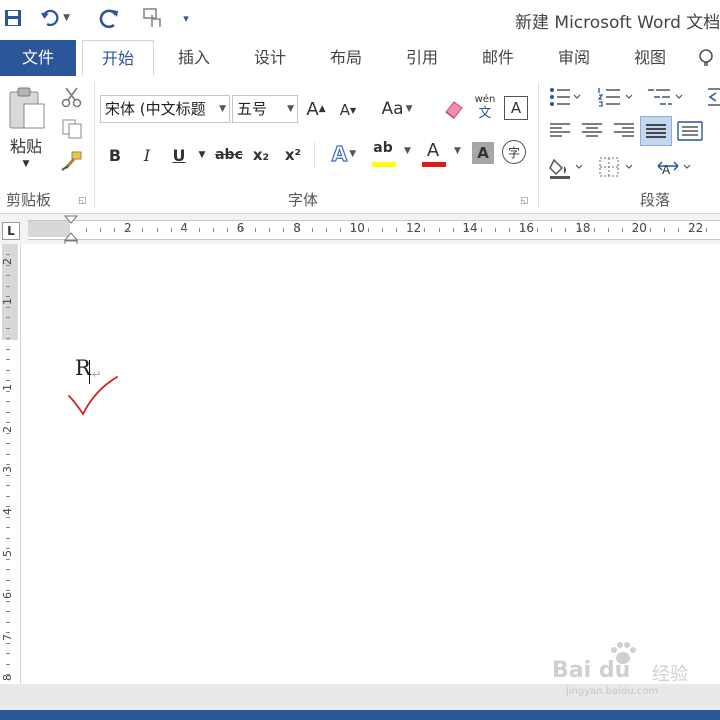 Image resolution: width=720 pixels, height=720 pixels. What do you see at coordinates (574, 58) in the screenshot?
I see `tab-review: 审阅` at bounding box center [574, 58].